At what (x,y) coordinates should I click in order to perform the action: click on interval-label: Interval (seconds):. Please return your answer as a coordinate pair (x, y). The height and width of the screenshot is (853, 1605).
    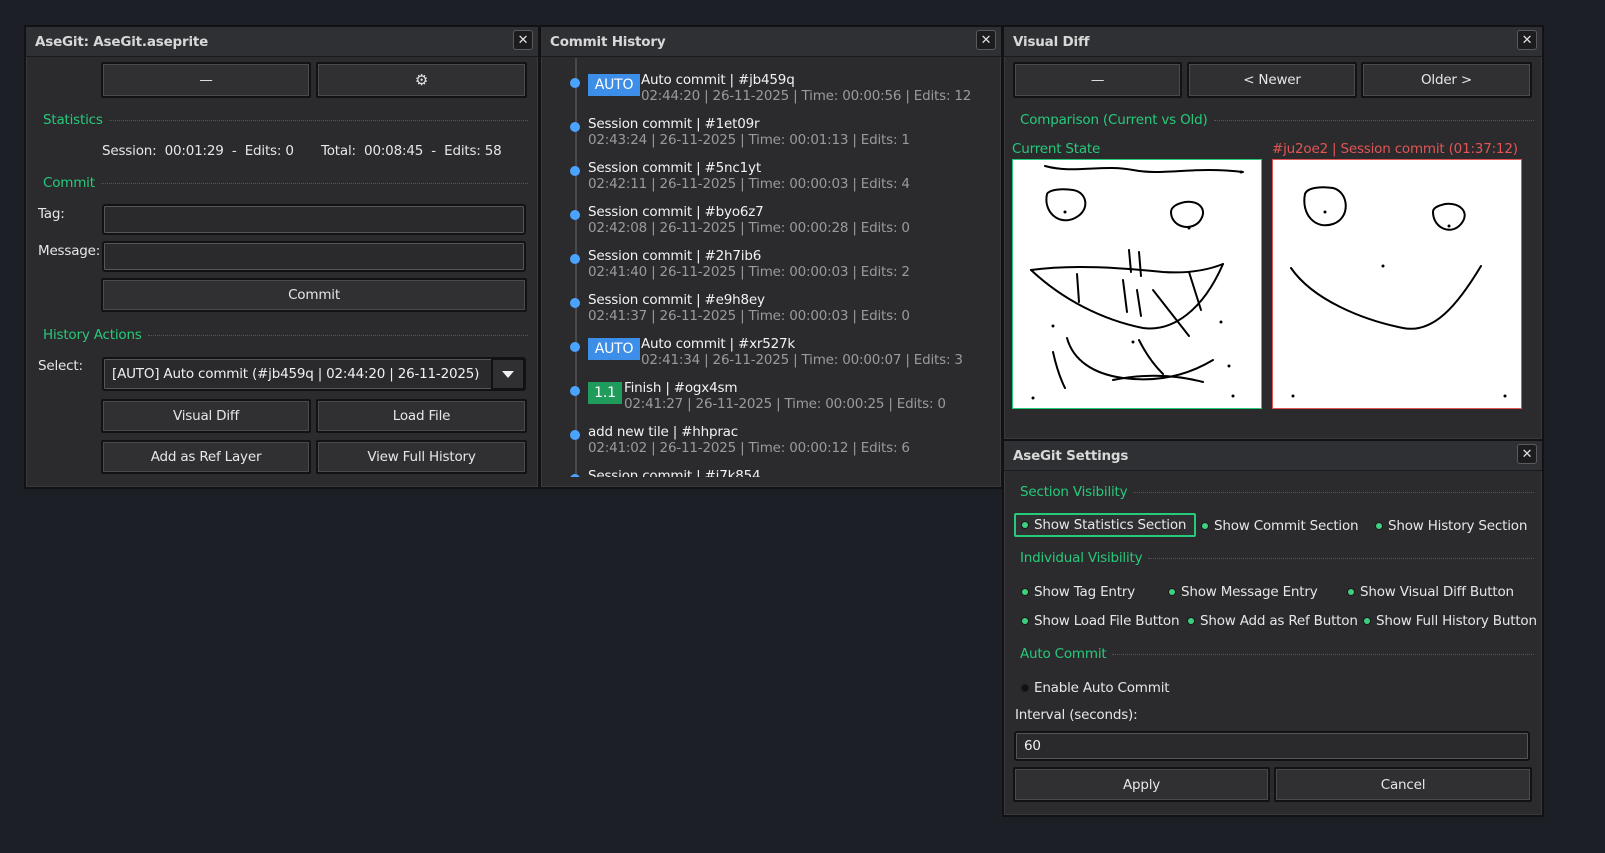
    Looking at the image, I should click on (1076, 715).